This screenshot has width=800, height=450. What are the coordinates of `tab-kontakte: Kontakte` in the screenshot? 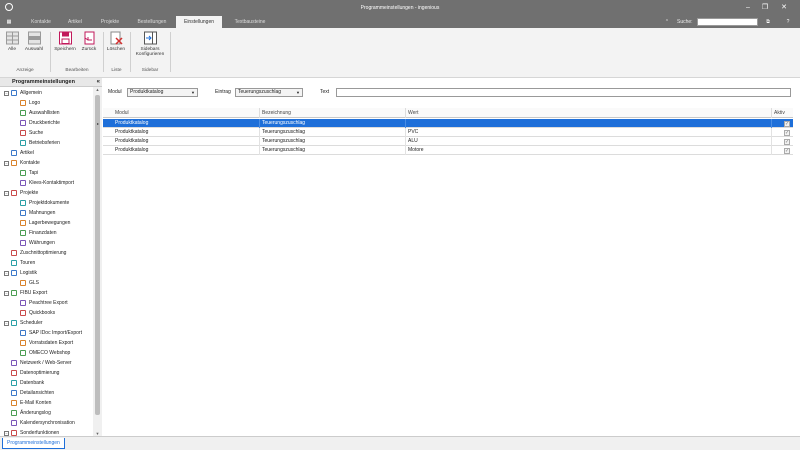 It's located at (41, 22).